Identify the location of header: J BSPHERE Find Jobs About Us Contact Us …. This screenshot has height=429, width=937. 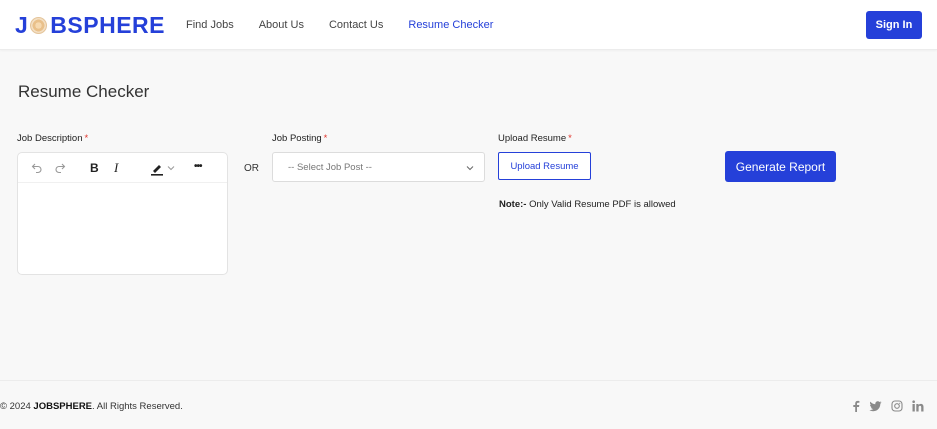
(468, 25).